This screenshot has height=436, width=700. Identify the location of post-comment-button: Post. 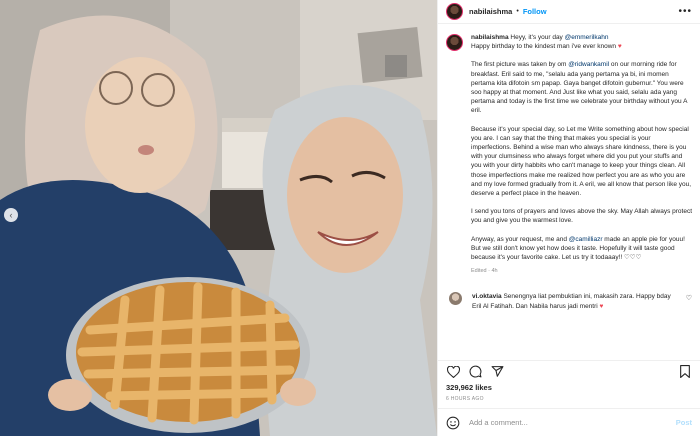
(684, 422).